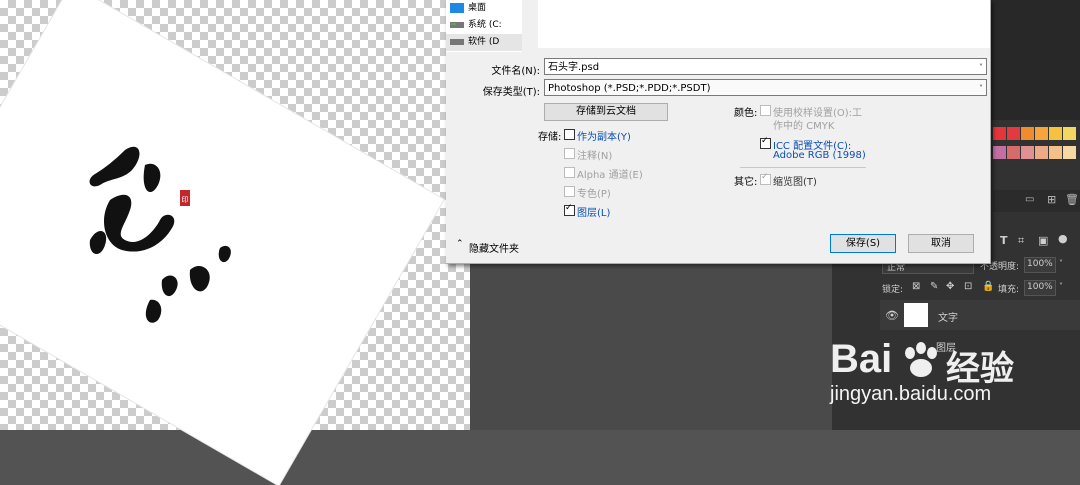  What do you see at coordinates (569, 191) in the screenshot?
I see `spot-colors-checkbox` at bounding box center [569, 191].